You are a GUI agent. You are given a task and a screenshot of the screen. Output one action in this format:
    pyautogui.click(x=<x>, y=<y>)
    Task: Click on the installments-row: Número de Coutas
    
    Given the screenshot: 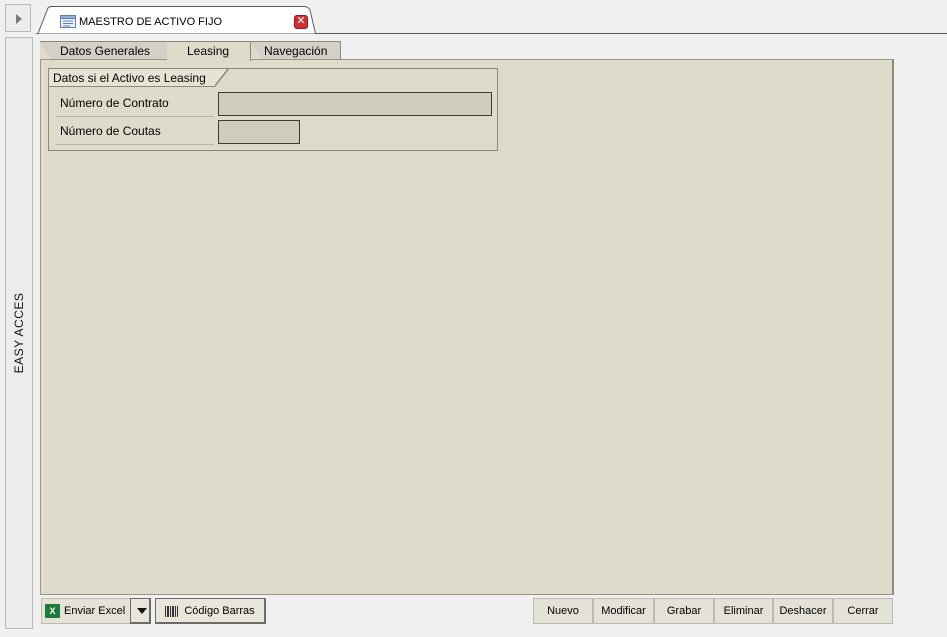 What is the action you would take?
    pyautogui.click(x=274, y=133)
    